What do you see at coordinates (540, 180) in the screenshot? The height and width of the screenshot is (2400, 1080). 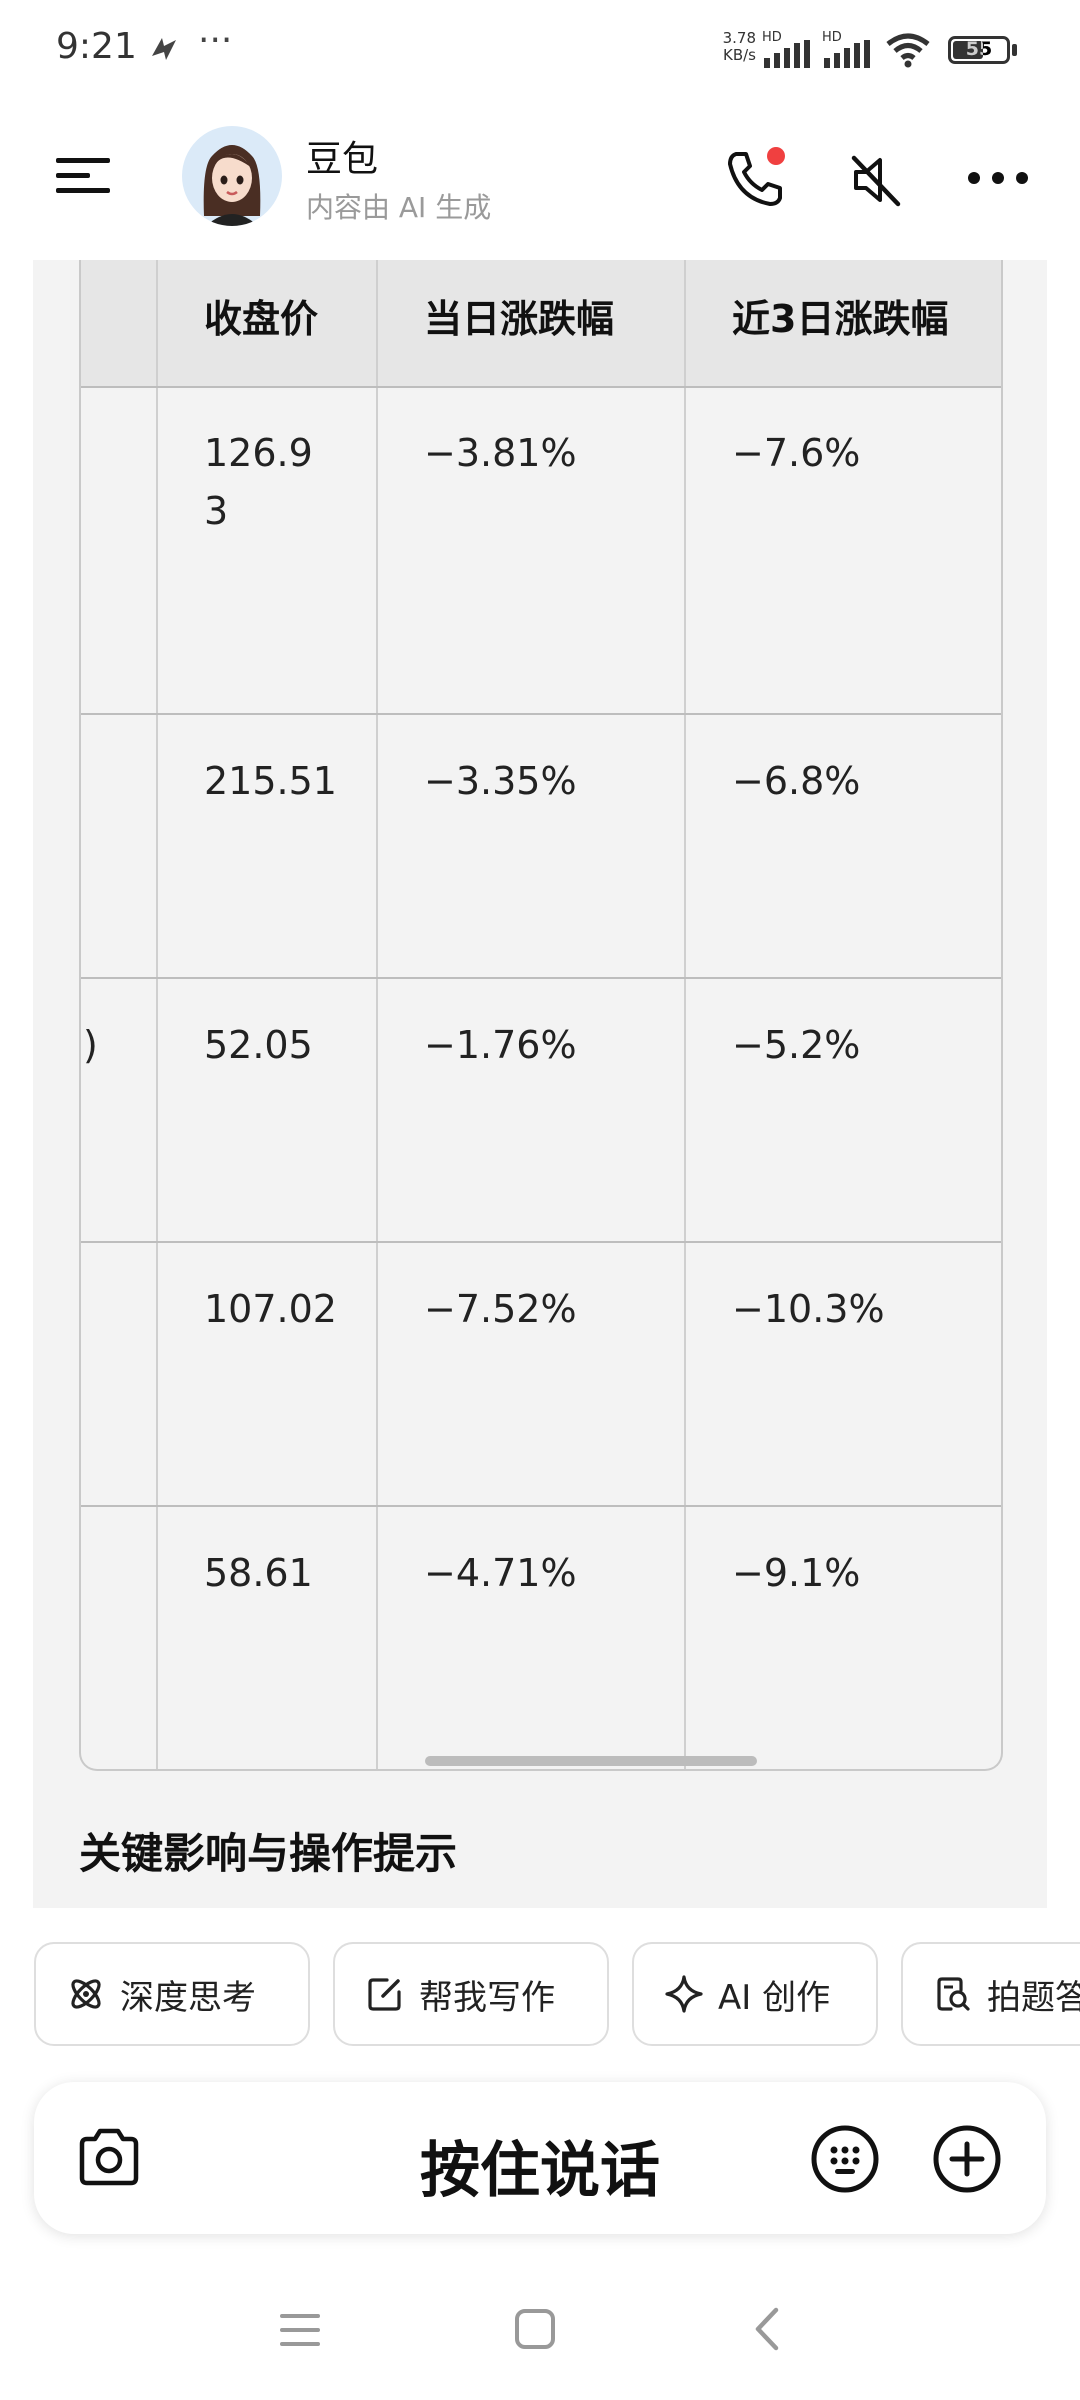 I see `chat-header: 豆包 内容由 AI 生成` at bounding box center [540, 180].